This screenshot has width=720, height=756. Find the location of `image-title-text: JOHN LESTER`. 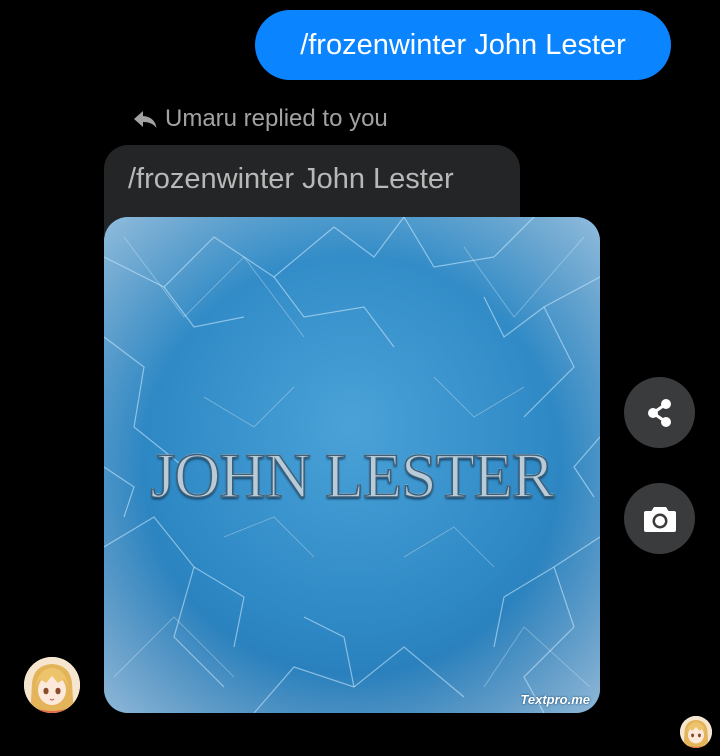

image-title-text: JOHN LESTER is located at coordinates (353, 475).